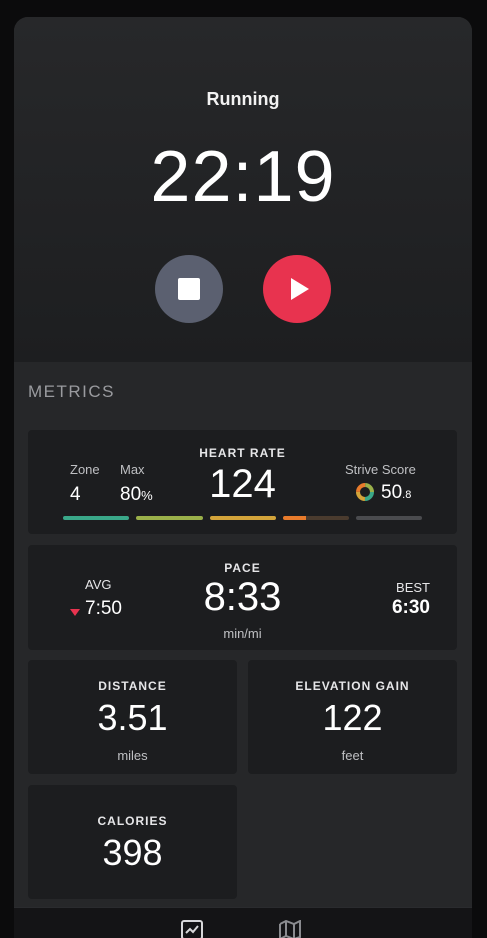 The height and width of the screenshot is (938, 487). I want to click on pace-card: AVG 7:50 PACE 8:33 min/mi BEST 6:30, so click(242, 597).